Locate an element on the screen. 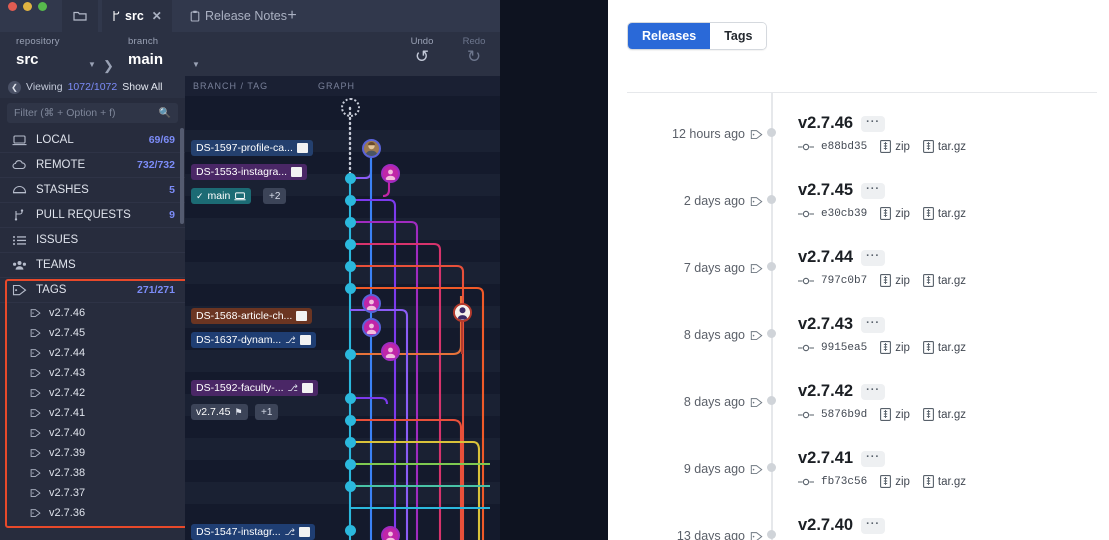 The height and width of the screenshot is (540, 1109). graph-branch-chip: DS-1637-dynam... ⎇ is located at coordinates (253, 340).